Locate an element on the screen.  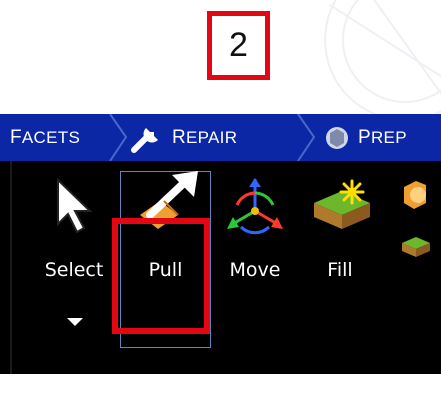
step-number-badge: 2 is located at coordinates (238, 45).